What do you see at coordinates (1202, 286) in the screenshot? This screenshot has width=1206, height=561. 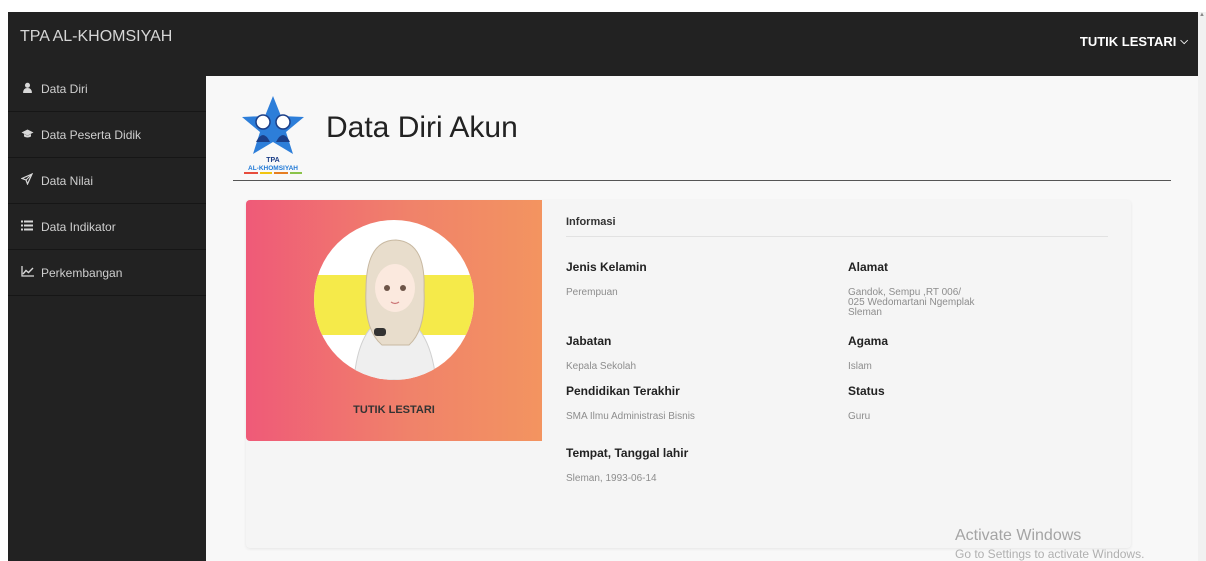 I see `page-scrollbar: ▲` at bounding box center [1202, 286].